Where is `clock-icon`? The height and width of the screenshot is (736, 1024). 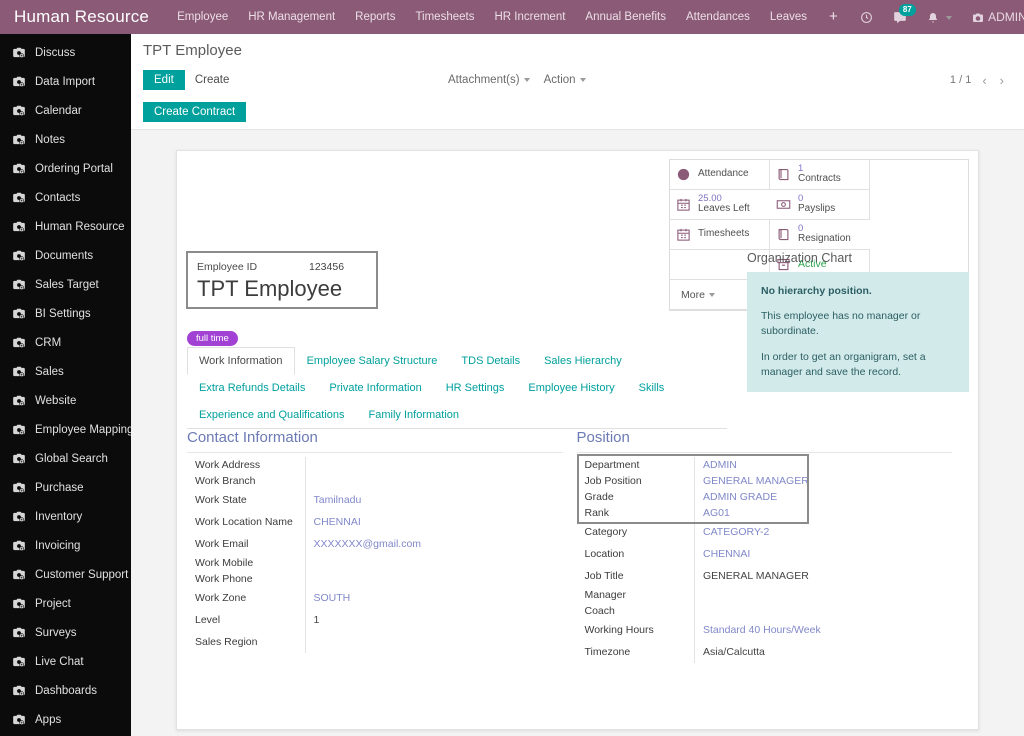
clock-icon is located at coordinates (866, 17).